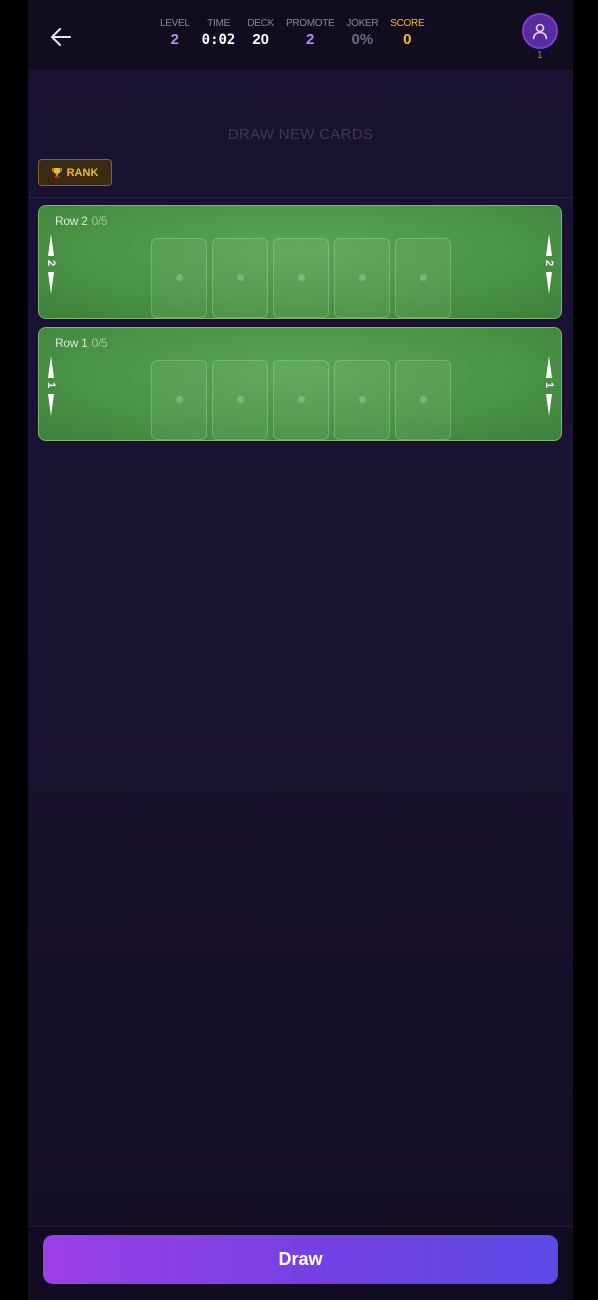 This screenshot has height=1300, width=598. I want to click on row-board-1: Row 1 0/5 1 1, so click(300, 384).